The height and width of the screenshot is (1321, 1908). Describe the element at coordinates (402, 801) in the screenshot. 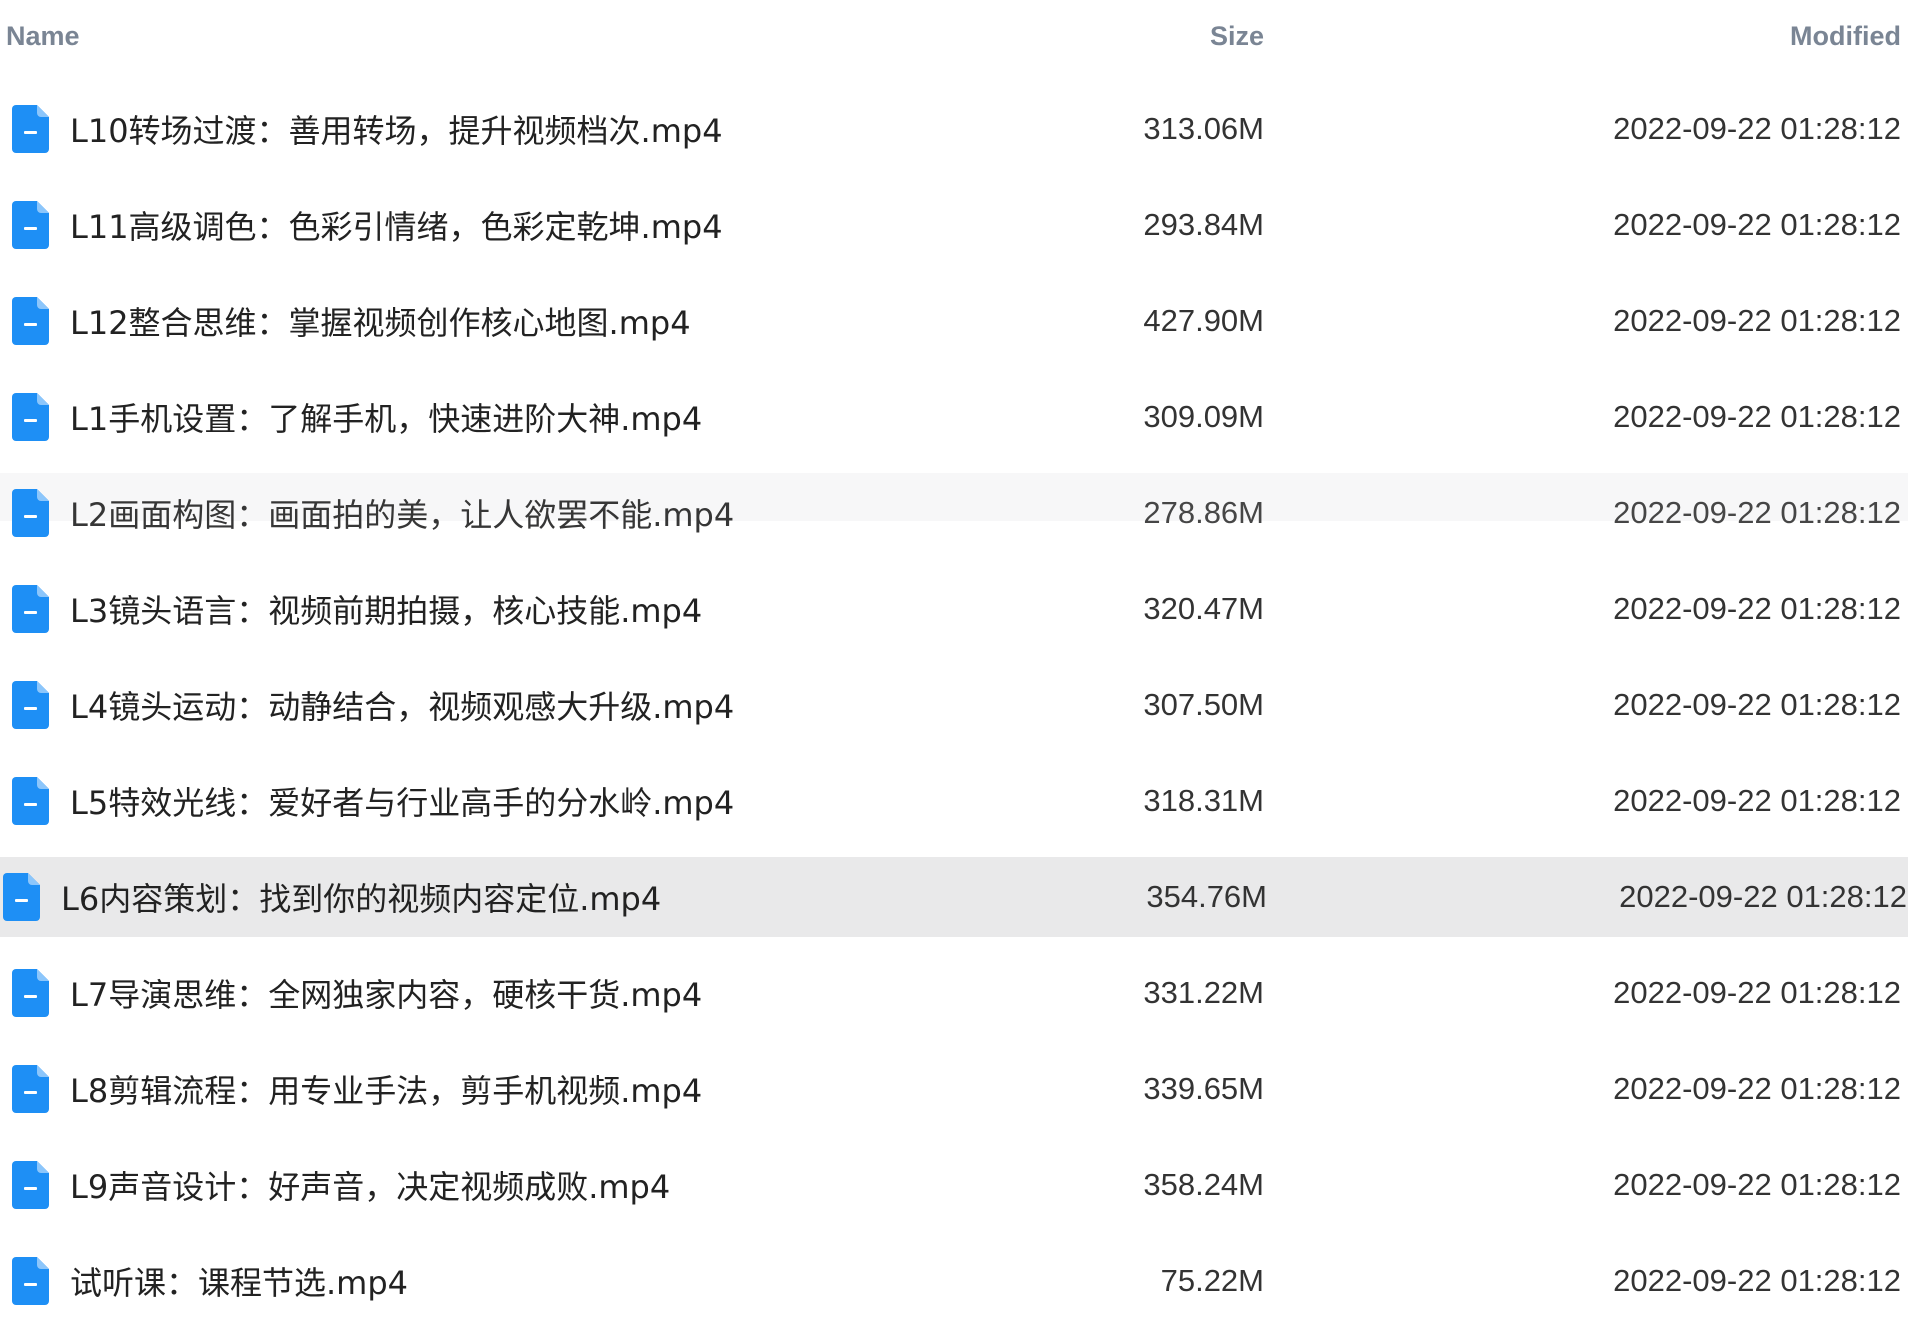

I see `file-name: L5特效光线：爱好者与行业高手的分水岭.mp4` at that location.